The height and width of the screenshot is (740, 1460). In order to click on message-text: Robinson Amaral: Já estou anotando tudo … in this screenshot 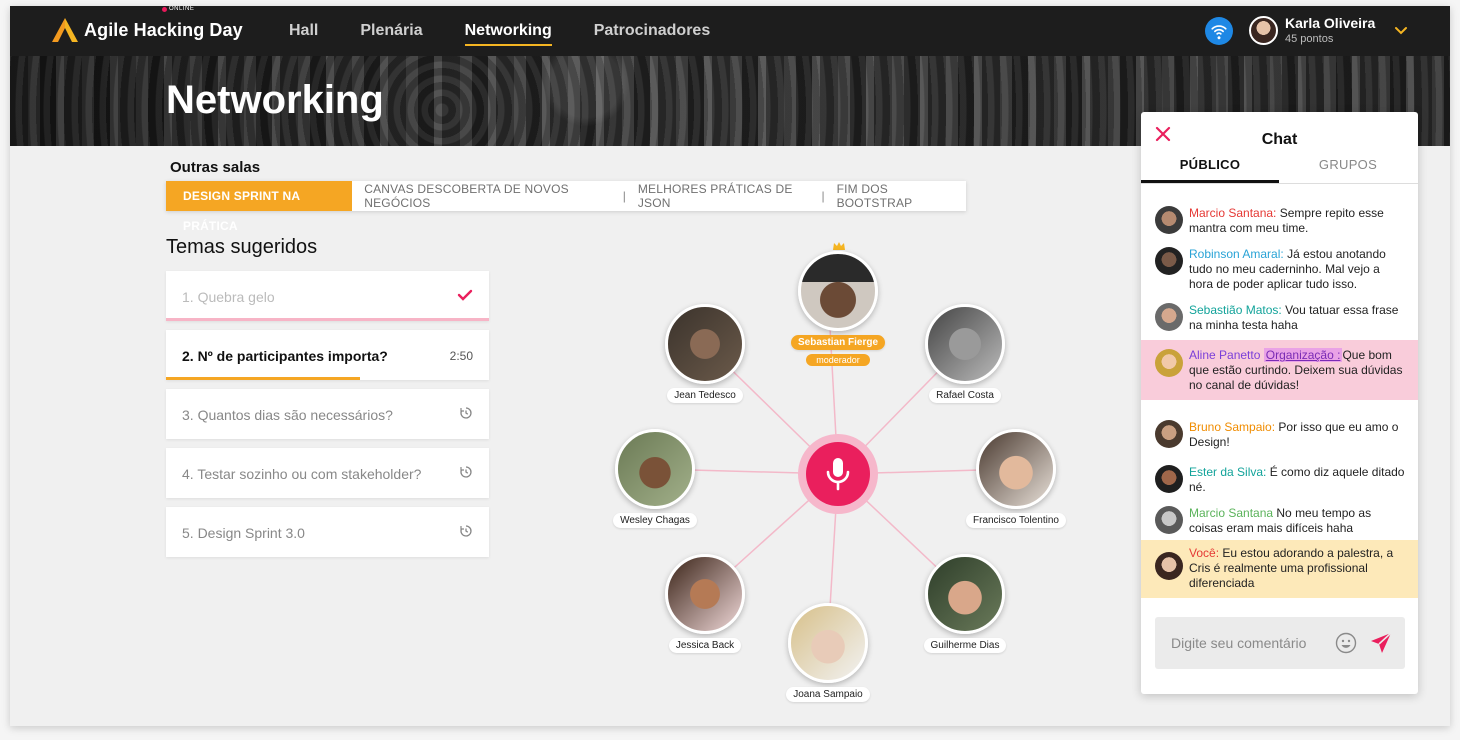, I will do `click(1298, 269)`.